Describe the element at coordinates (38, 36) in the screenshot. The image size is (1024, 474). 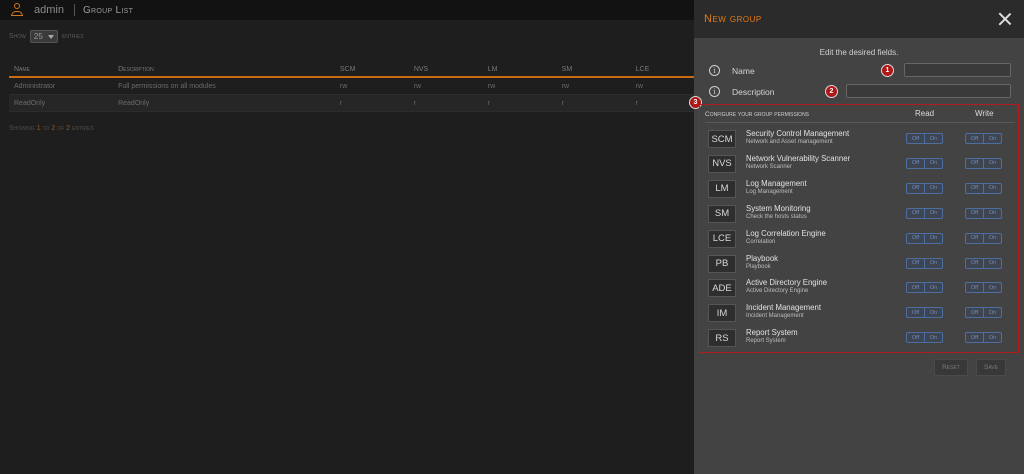
I see `entries-value: 25` at that location.